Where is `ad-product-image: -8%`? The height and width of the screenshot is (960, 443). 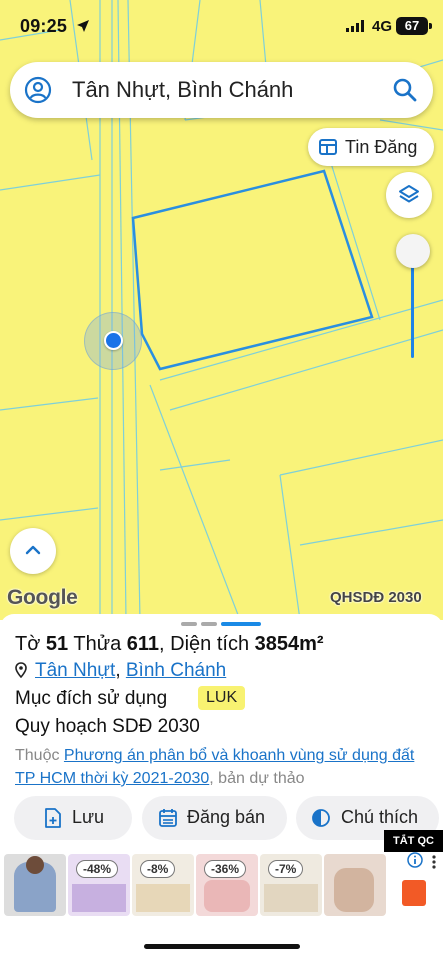 ad-product-image: -8% is located at coordinates (163, 885).